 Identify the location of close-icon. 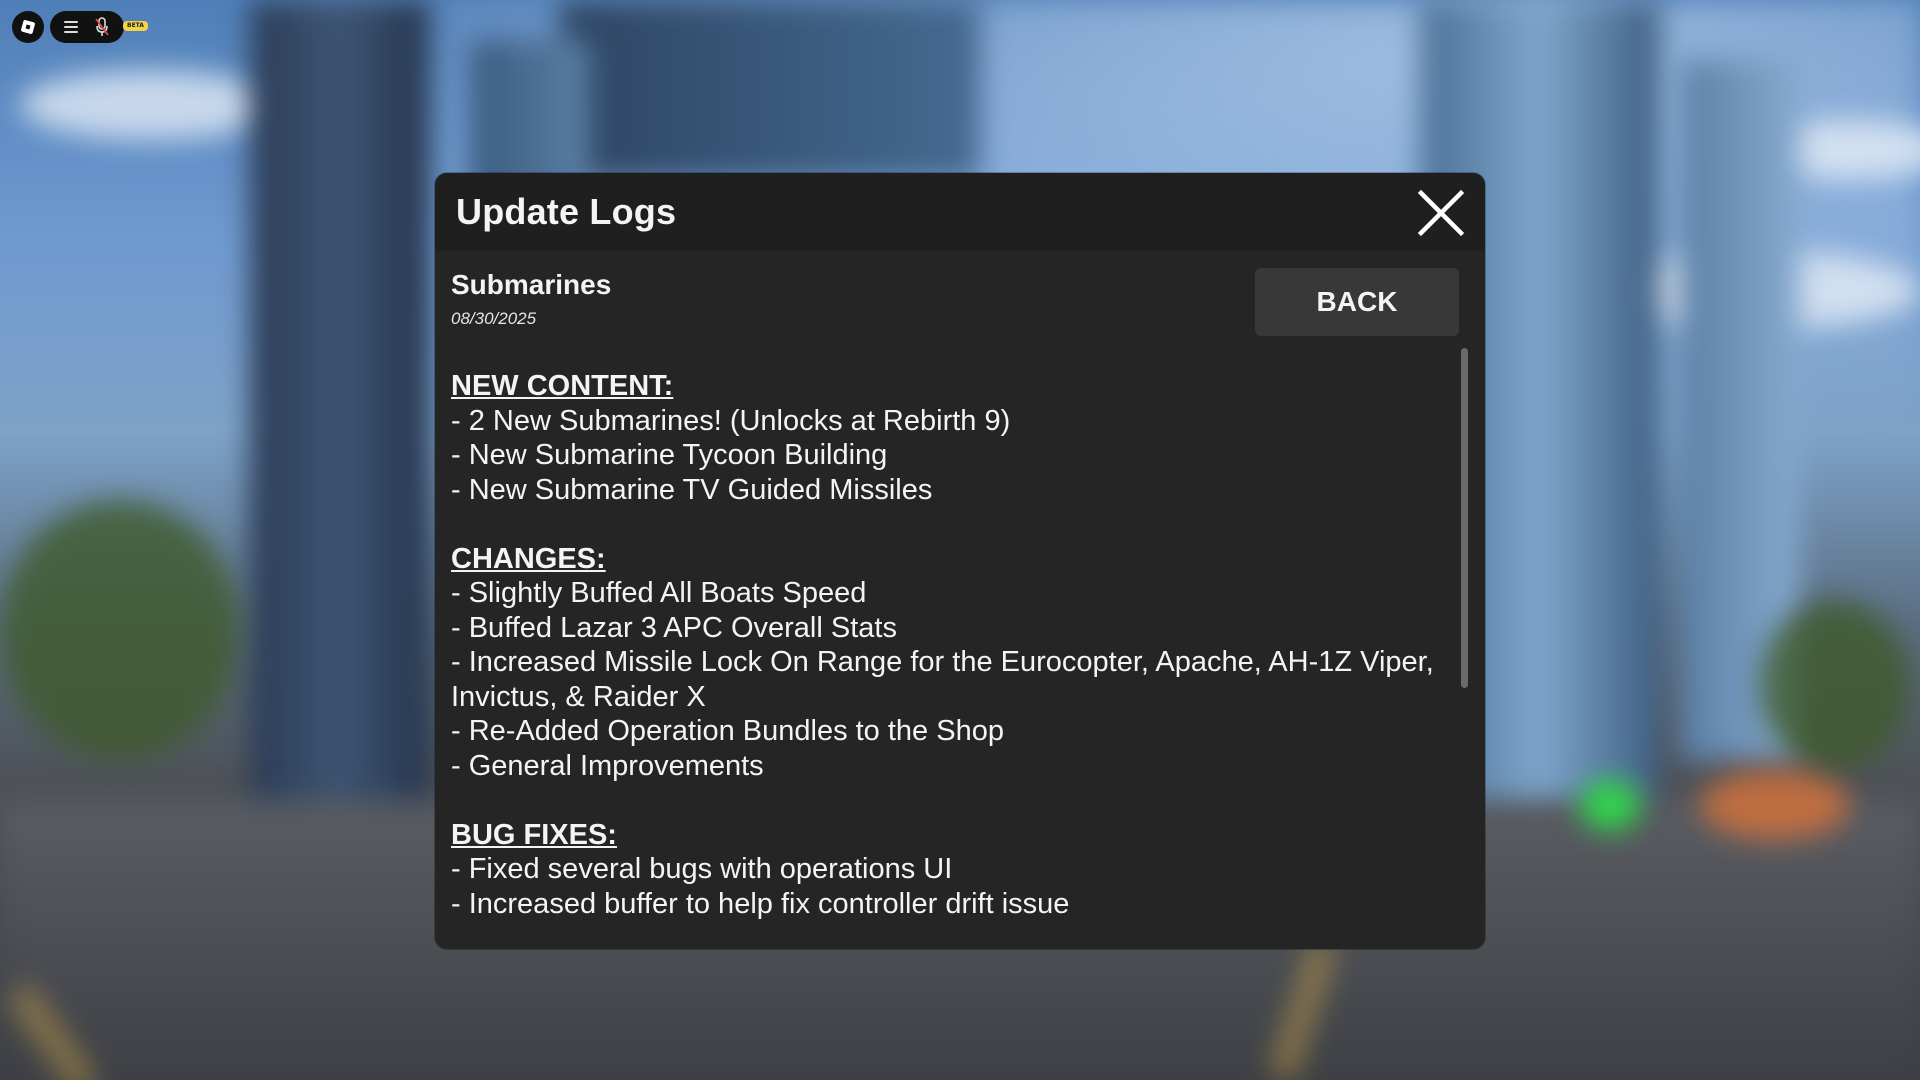
(1441, 213).